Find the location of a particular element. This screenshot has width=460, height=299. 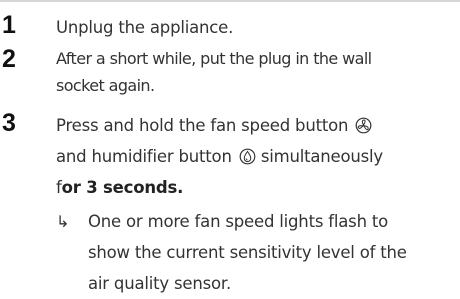

result-text-line: One or more fan speed lights flash to is located at coordinates (238, 221).